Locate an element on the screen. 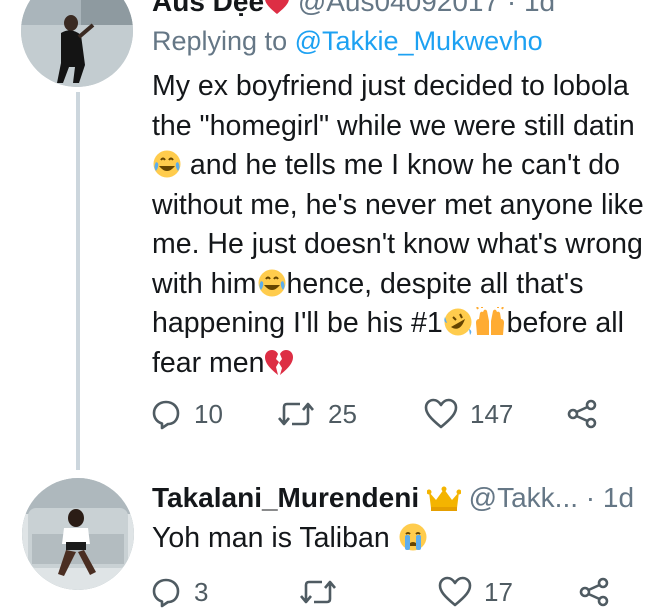 The image size is (653, 614). raised-hands-emoji is located at coordinates (490, 327).